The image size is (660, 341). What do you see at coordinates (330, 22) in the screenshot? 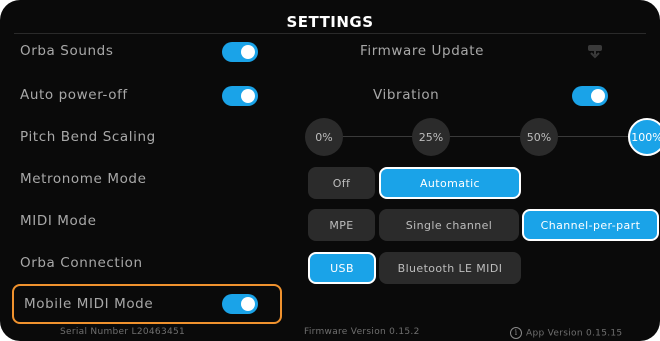
I see `page-title: SETTINGS` at bounding box center [330, 22].